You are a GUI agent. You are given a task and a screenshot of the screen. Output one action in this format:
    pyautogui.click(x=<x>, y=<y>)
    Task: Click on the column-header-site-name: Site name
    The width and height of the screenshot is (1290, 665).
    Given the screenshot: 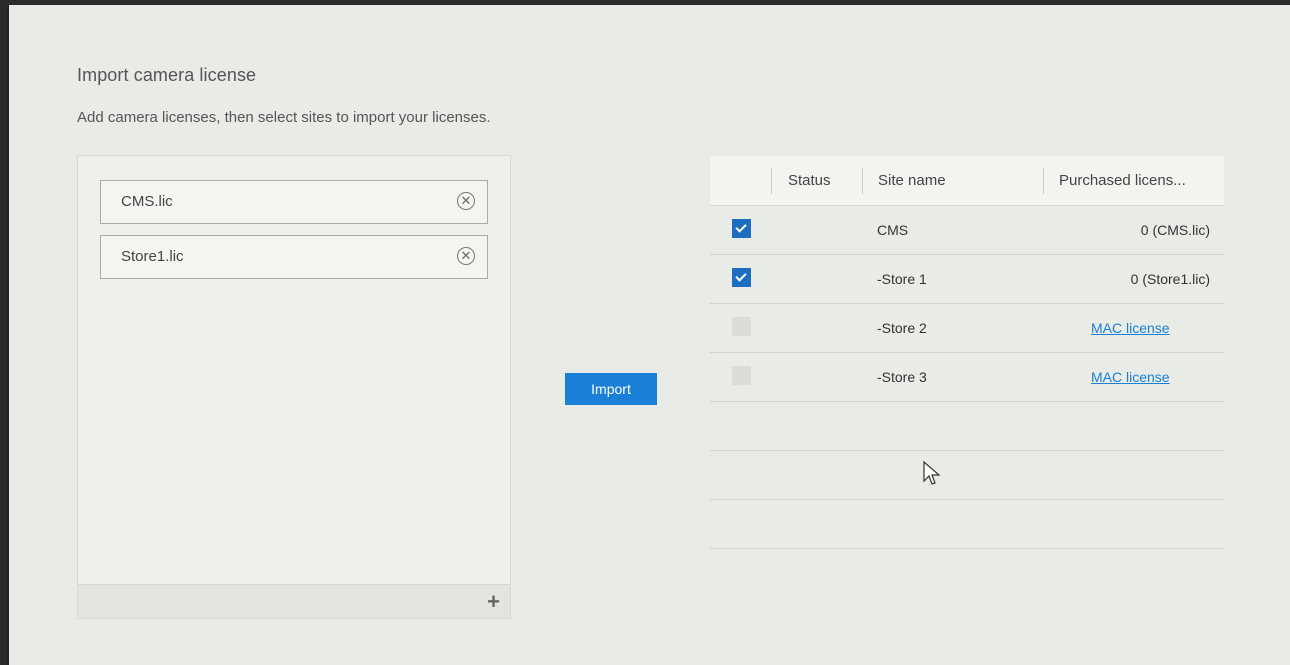 What is the action you would take?
    pyautogui.click(x=912, y=180)
    